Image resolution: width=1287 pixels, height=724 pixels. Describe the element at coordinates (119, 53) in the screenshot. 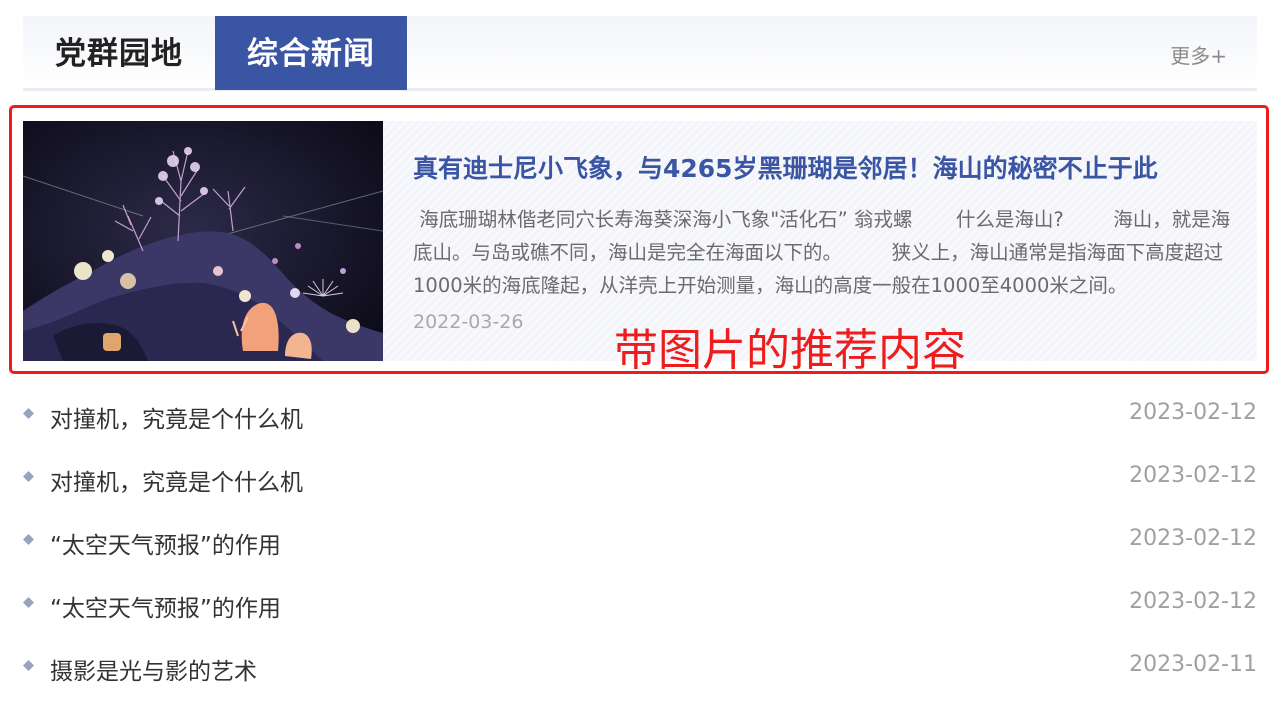

I see `tab-party-garden: 党群园地` at that location.